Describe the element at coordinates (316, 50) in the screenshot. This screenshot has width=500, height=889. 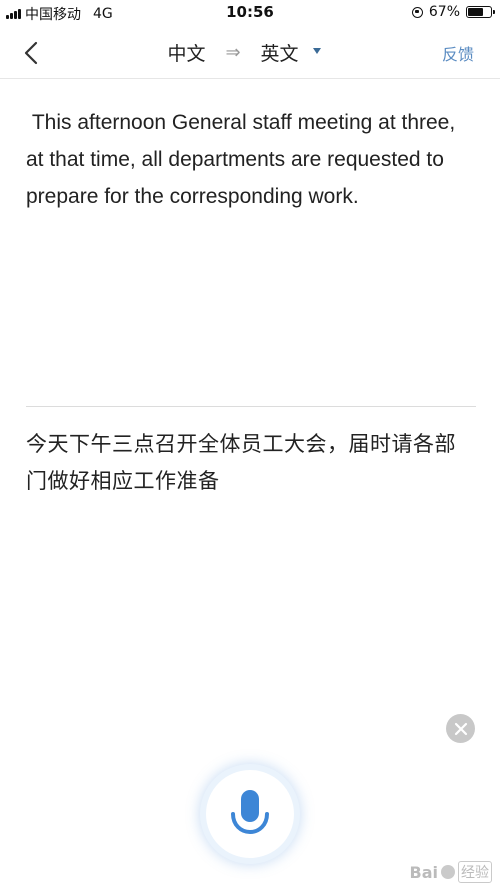
I see `caret-down-icon` at that location.